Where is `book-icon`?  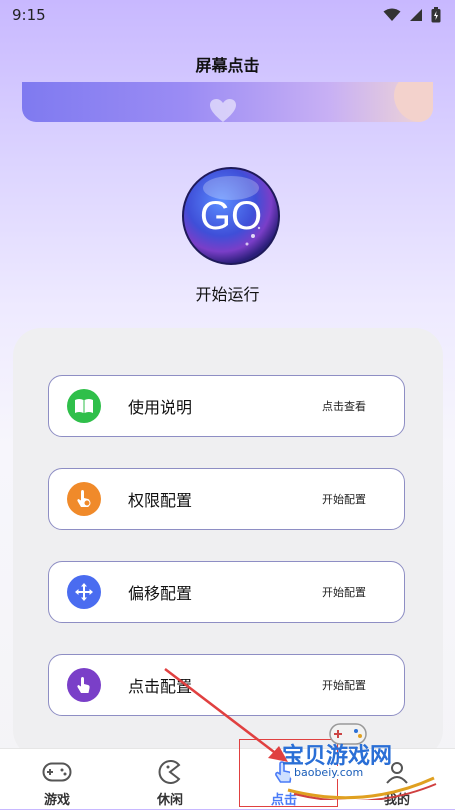 book-icon is located at coordinates (84, 406).